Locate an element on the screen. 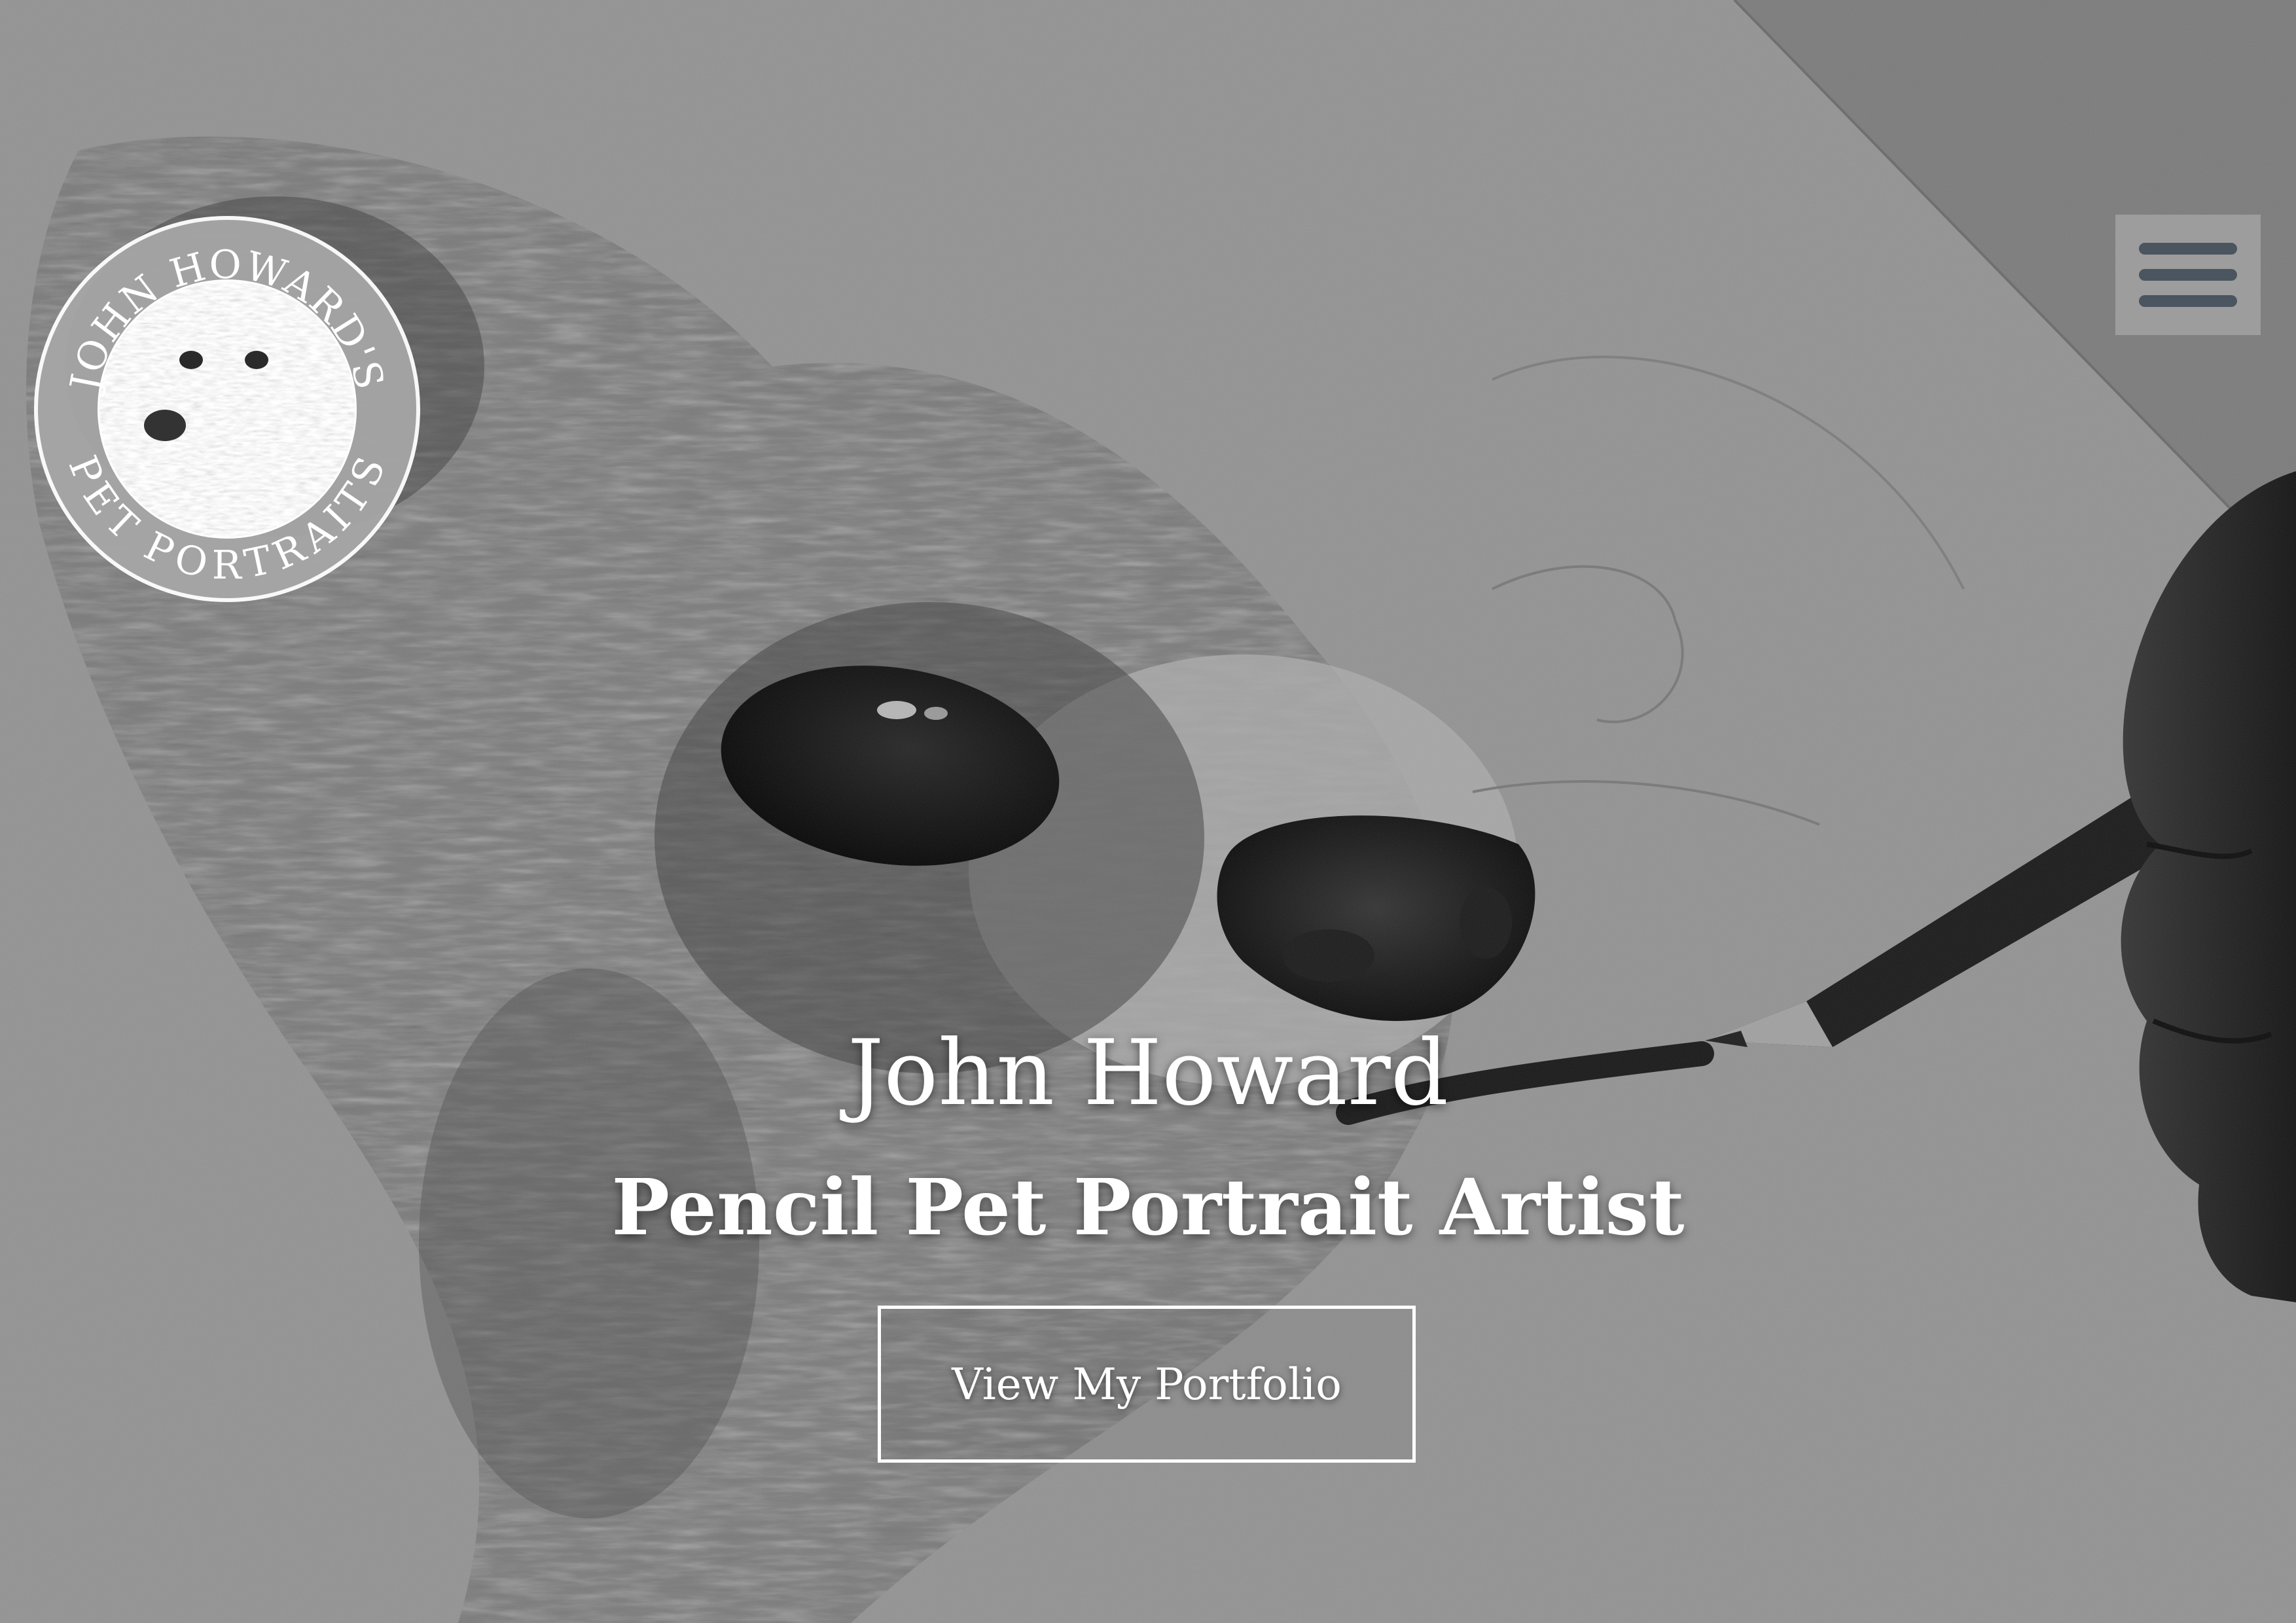  hamburger-menu-icon is located at coordinates (2188, 249).